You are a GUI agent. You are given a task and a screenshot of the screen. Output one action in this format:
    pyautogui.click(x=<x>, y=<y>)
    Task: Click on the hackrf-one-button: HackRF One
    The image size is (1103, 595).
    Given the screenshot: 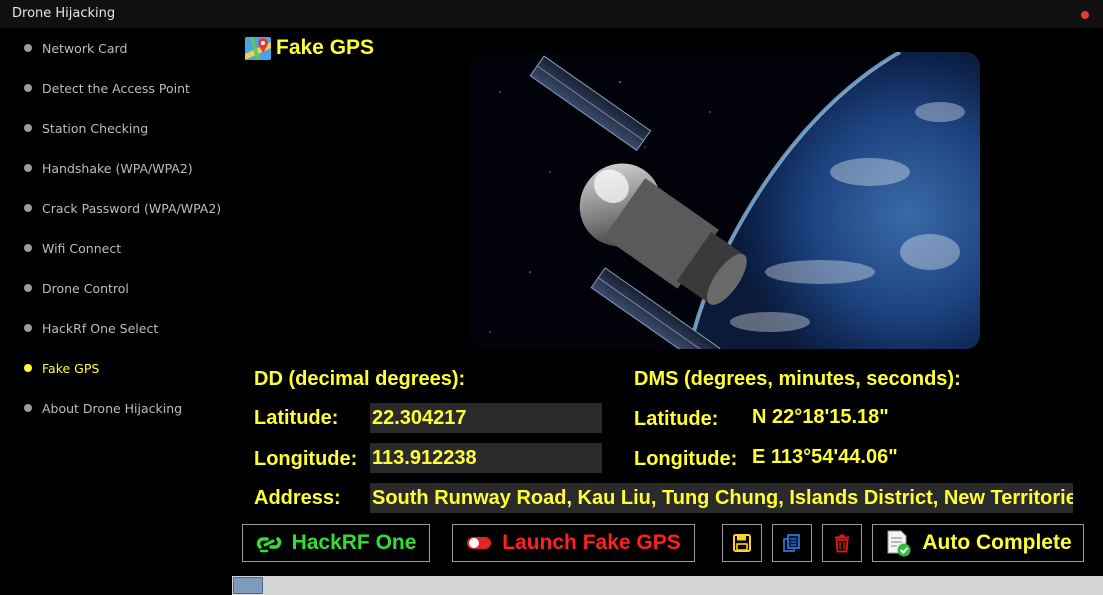 What is the action you would take?
    pyautogui.click(x=336, y=543)
    